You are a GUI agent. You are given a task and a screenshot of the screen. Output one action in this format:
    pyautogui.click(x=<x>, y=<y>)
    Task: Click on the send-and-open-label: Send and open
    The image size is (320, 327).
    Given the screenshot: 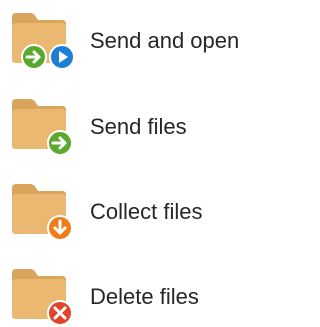 What is the action you would take?
    pyautogui.click(x=165, y=40)
    